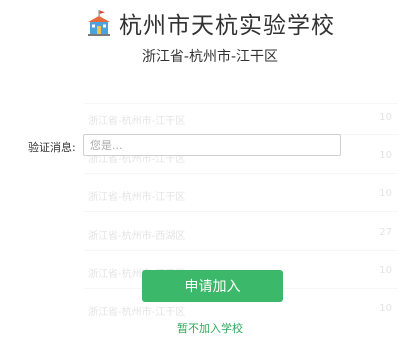  Describe the element at coordinates (385, 232) in the screenshot. I see `background-list-item-count: 27` at that location.